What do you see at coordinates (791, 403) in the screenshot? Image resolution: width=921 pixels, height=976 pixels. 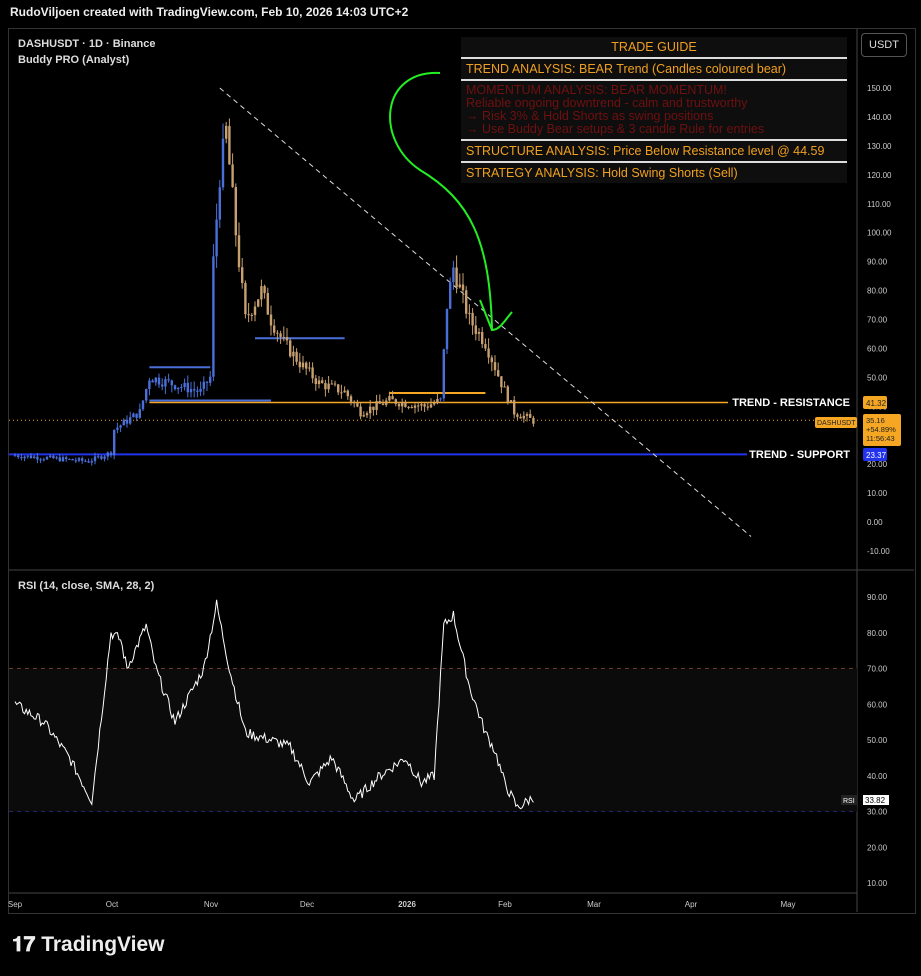 I see `resistance-label: TREND - RESISTANCE` at bounding box center [791, 403].